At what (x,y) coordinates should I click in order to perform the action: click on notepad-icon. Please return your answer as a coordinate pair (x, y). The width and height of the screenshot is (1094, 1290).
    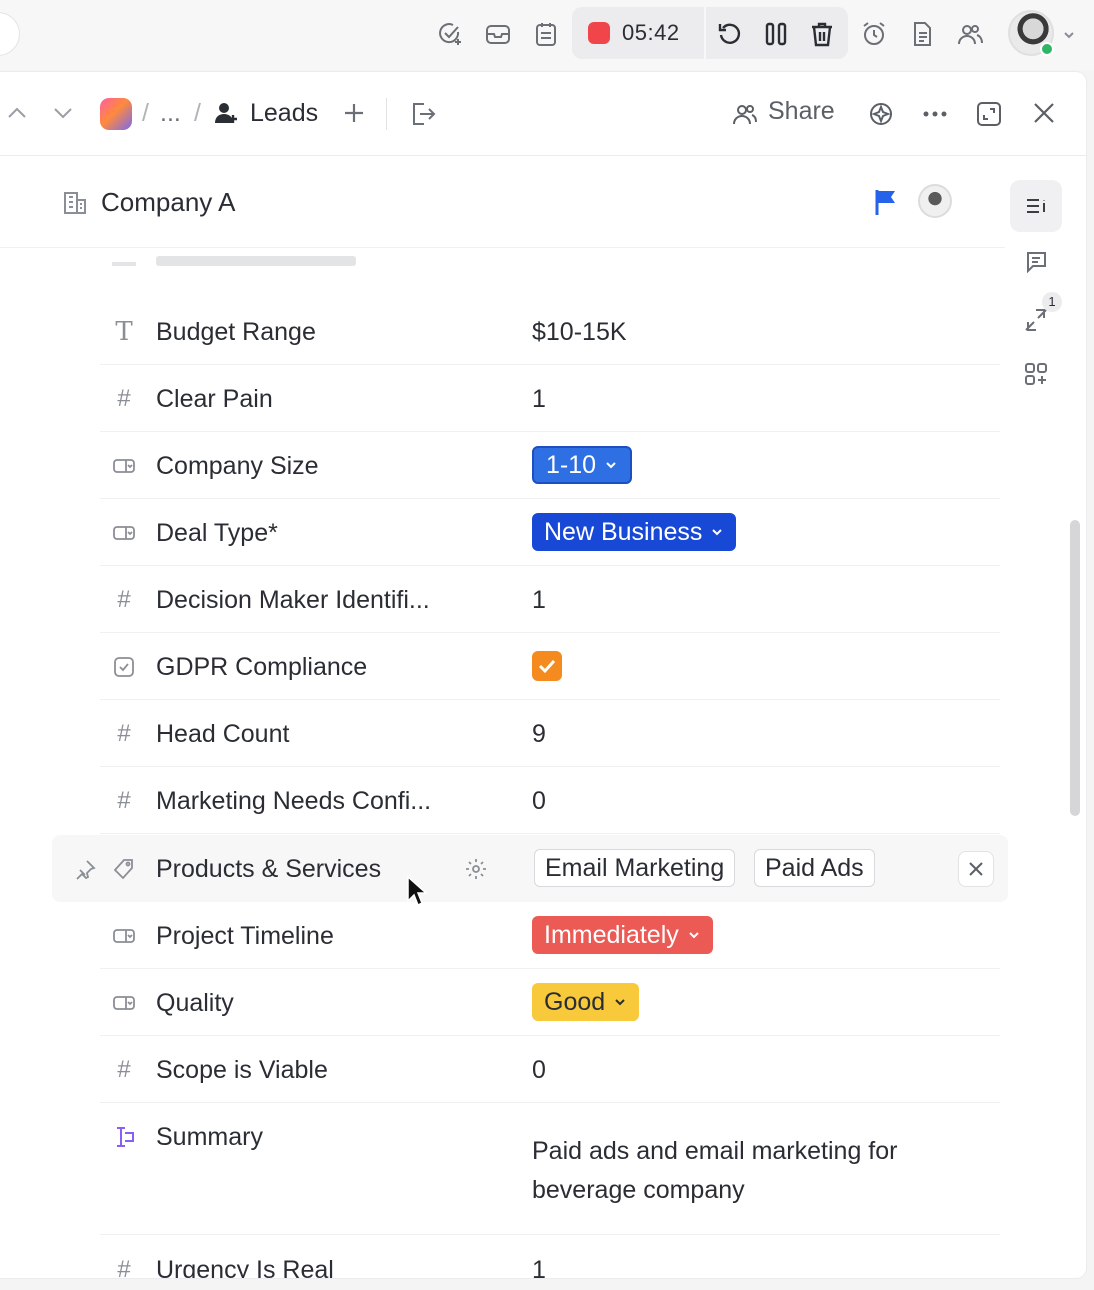
    Looking at the image, I should click on (546, 34).